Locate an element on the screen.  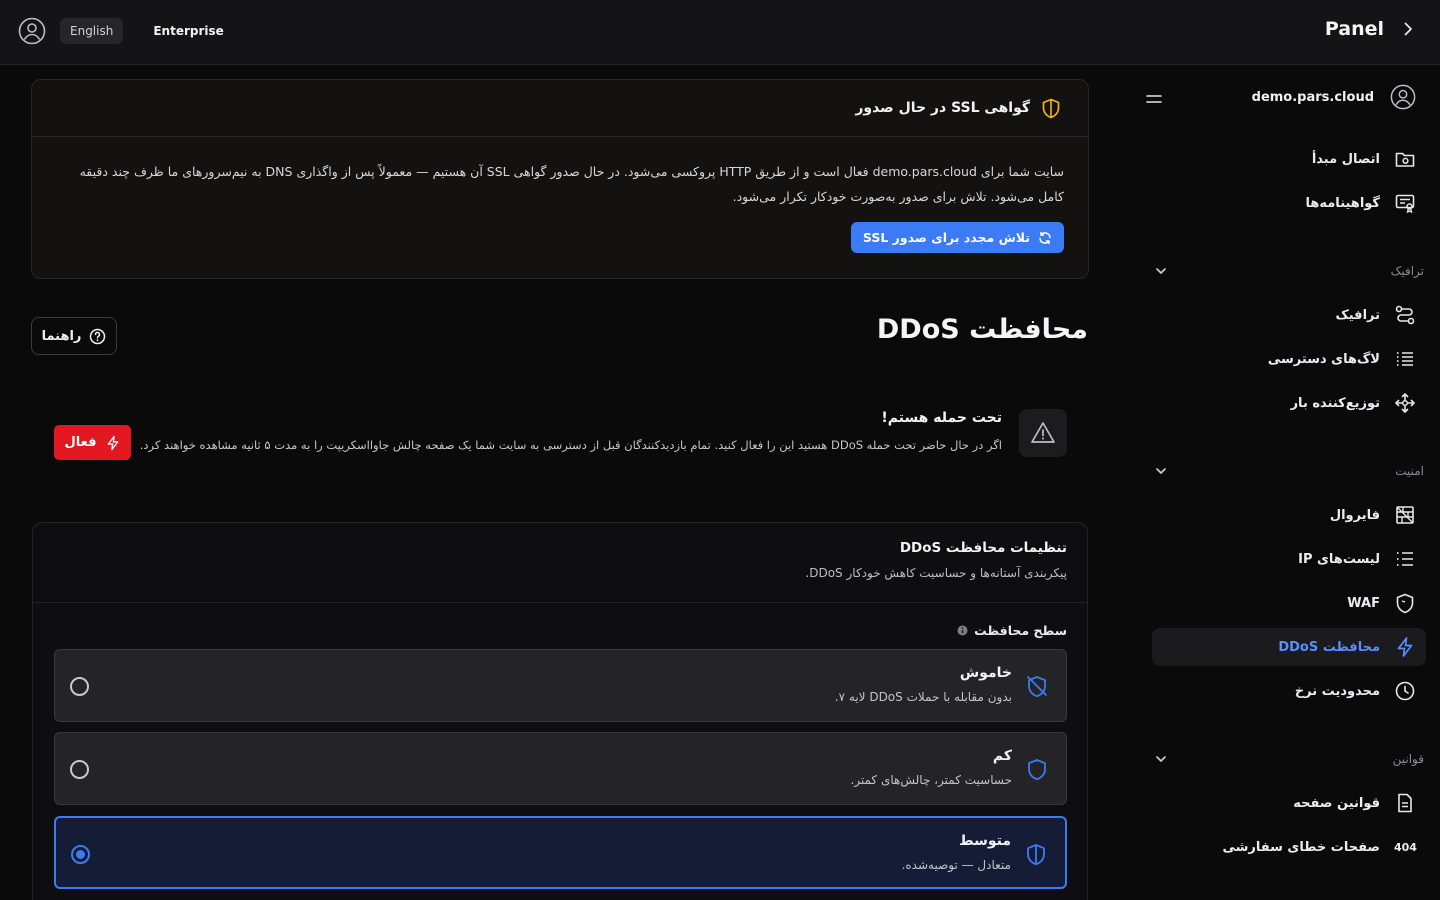
clock-icon is located at coordinates (1405, 691).